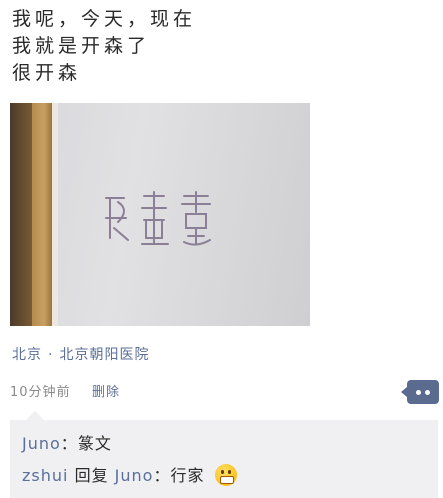 The width and height of the screenshot is (443, 498). Describe the element at coordinates (104, 19) in the screenshot. I see `post-line: 我呢，今天，现在` at that location.